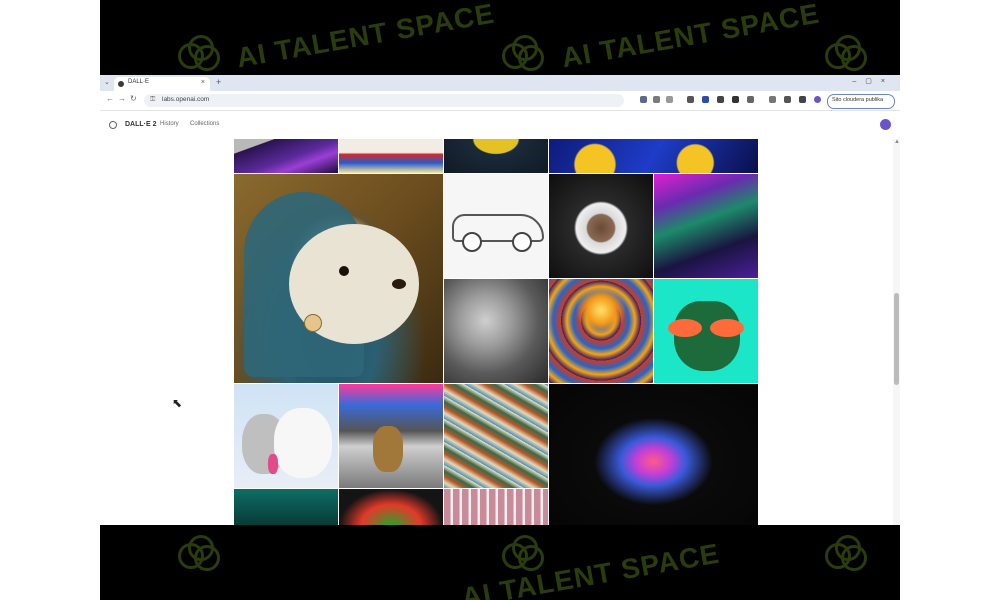 The height and width of the screenshot is (600, 1000). What do you see at coordinates (122, 98) in the screenshot?
I see `forward-icon: →` at bounding box center [122, 98].